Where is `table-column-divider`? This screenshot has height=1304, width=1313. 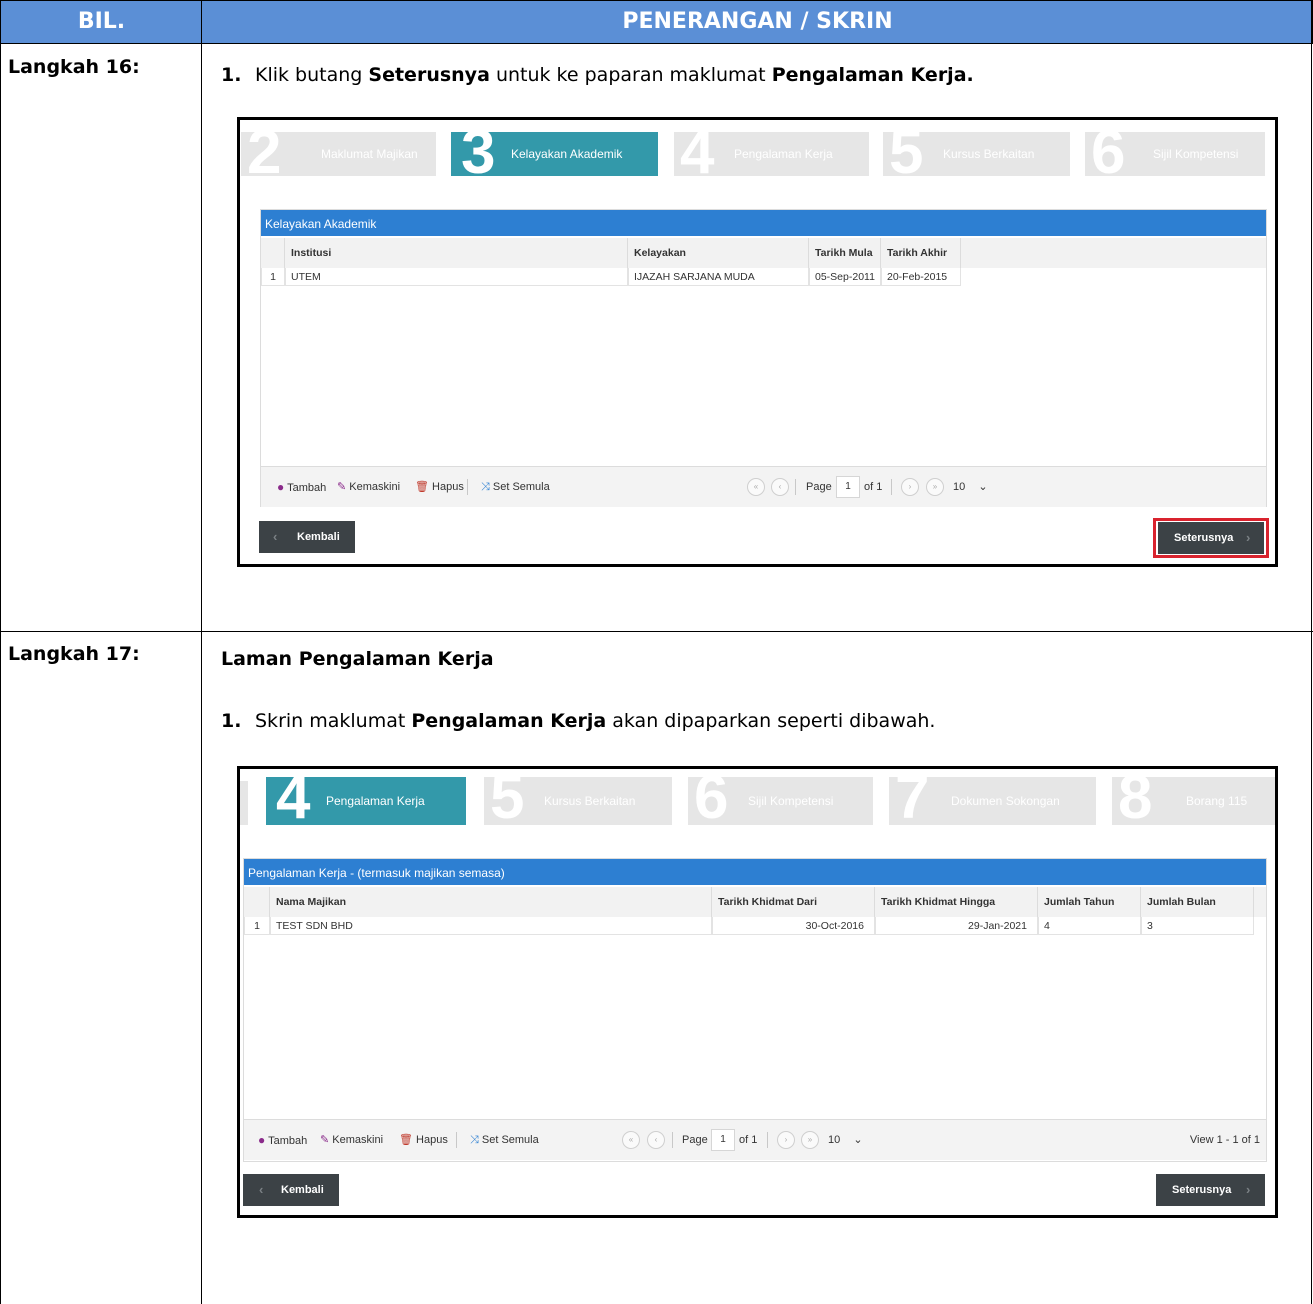
table-column-divider is located at coordinates (201, 652).